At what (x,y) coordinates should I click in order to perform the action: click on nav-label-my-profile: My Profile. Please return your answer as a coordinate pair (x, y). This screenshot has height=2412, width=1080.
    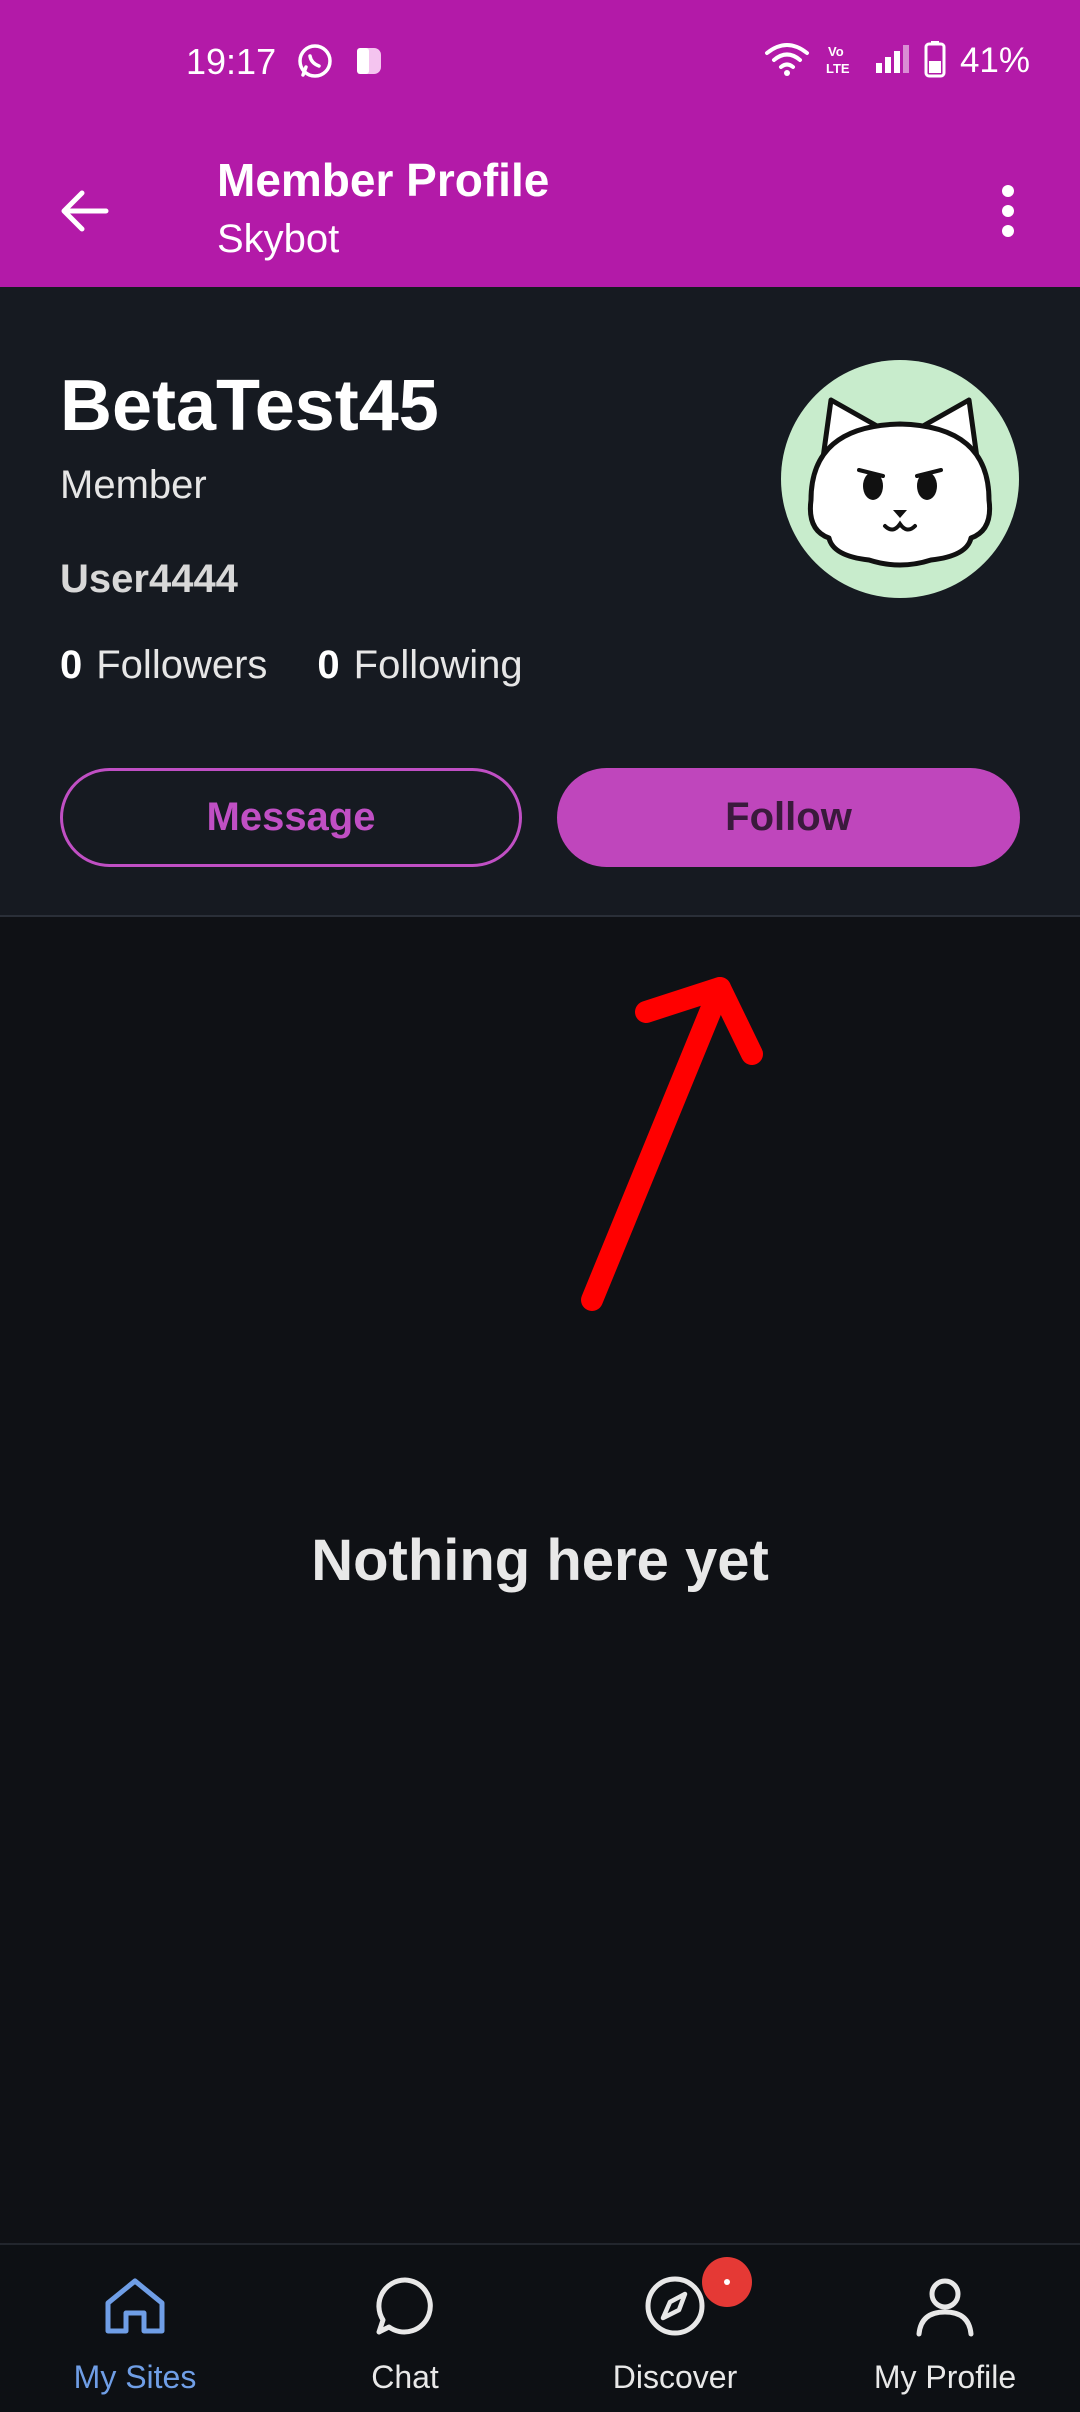
    Looking at the image, I should click on (945, 2377).